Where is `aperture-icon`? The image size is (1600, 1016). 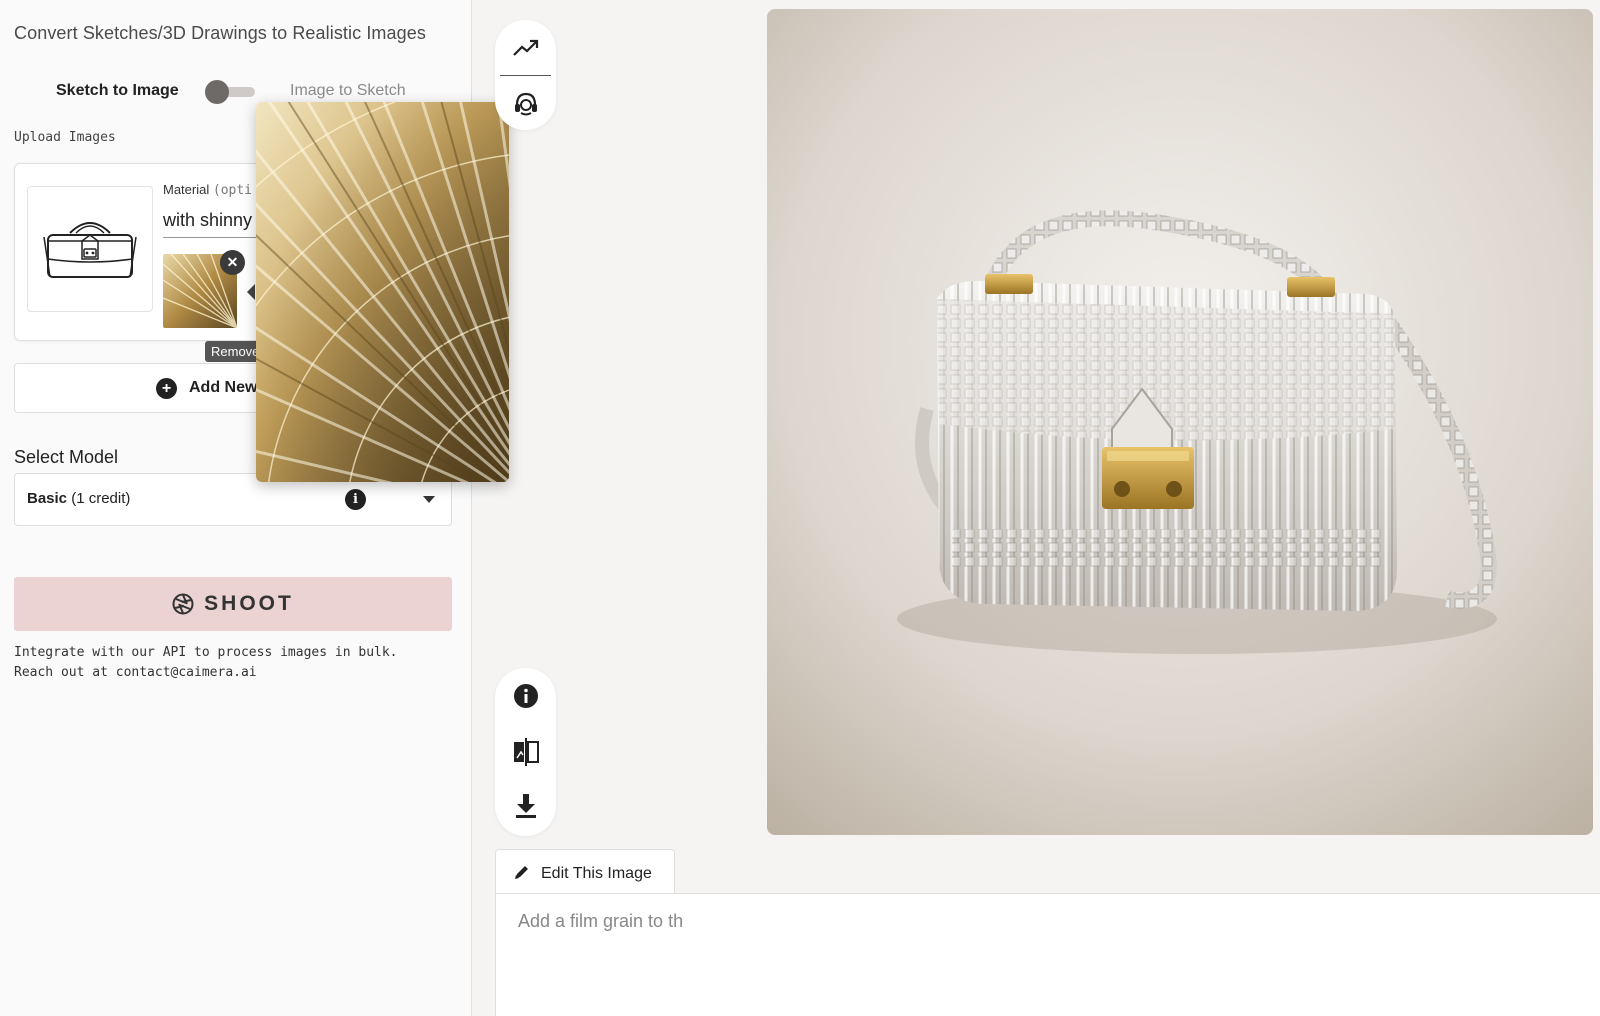 aperture-icon is located at coordinates (183, 604).